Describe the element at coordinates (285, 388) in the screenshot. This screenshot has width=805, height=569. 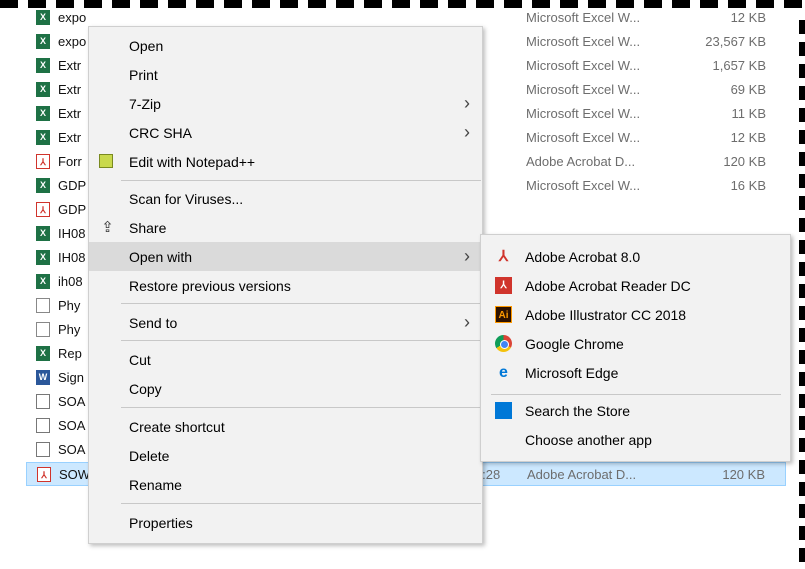
I see `menu-item-copy: Copy` at that location.